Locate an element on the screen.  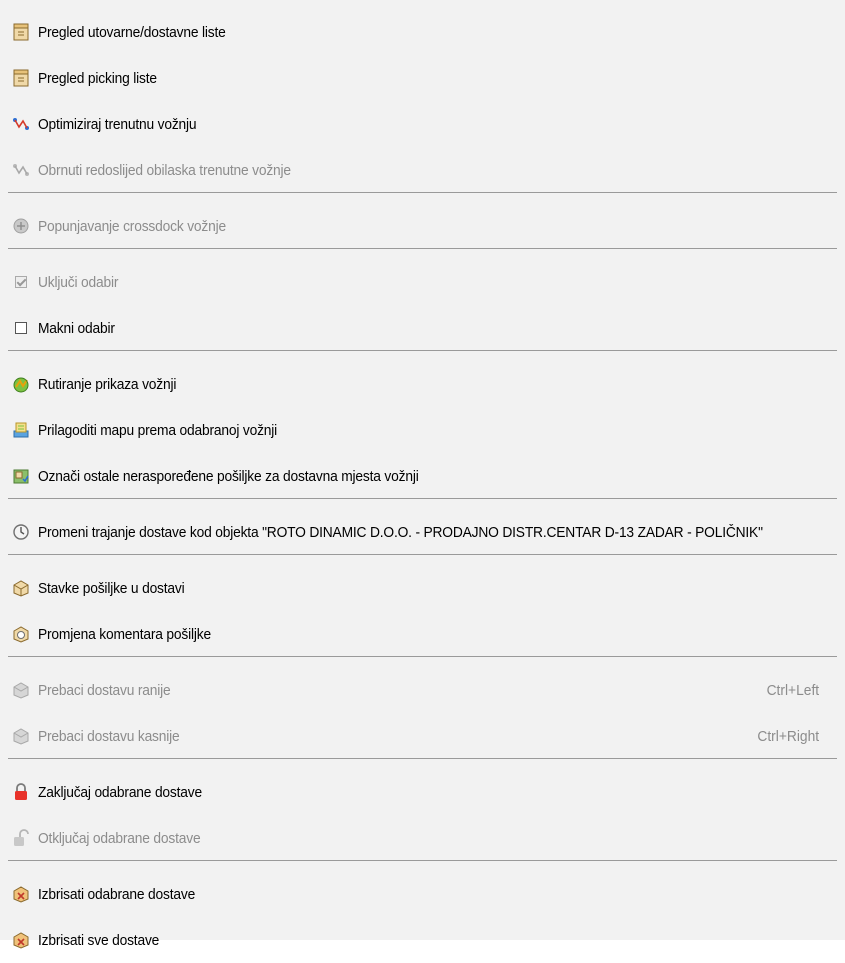
menu-item-makni-odabir: Makni odabir is located at coordinates (422, 328).